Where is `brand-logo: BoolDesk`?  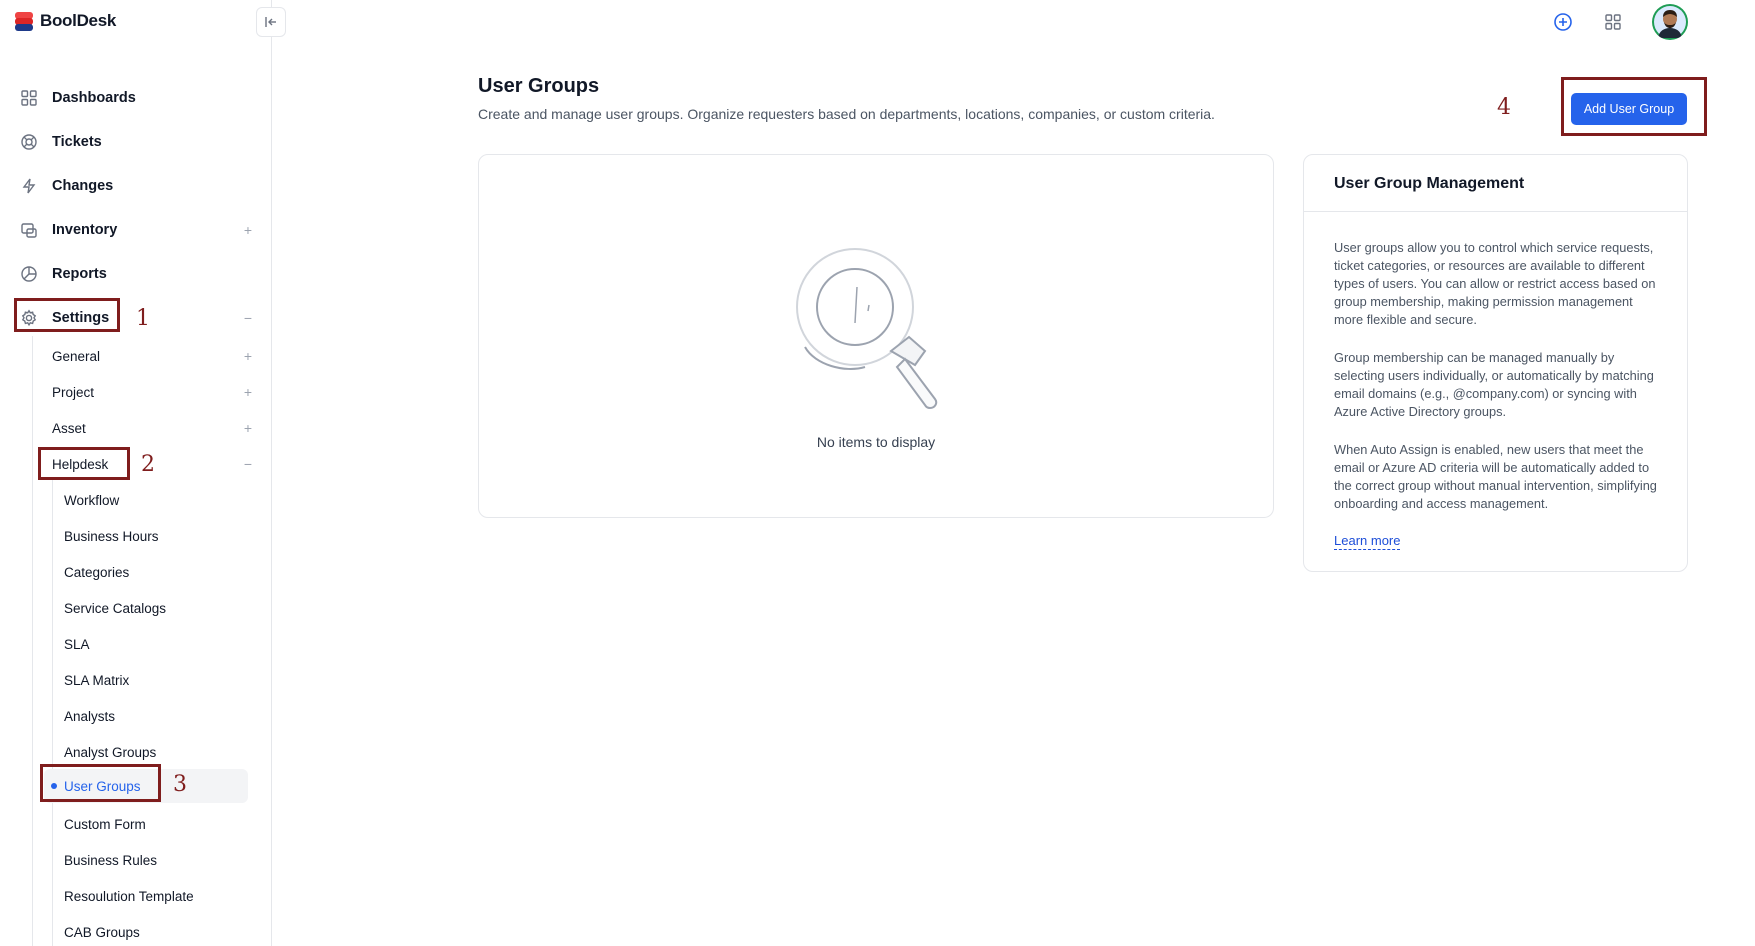 brand-logo: BoolDesk is located at coordinates (65, 21).